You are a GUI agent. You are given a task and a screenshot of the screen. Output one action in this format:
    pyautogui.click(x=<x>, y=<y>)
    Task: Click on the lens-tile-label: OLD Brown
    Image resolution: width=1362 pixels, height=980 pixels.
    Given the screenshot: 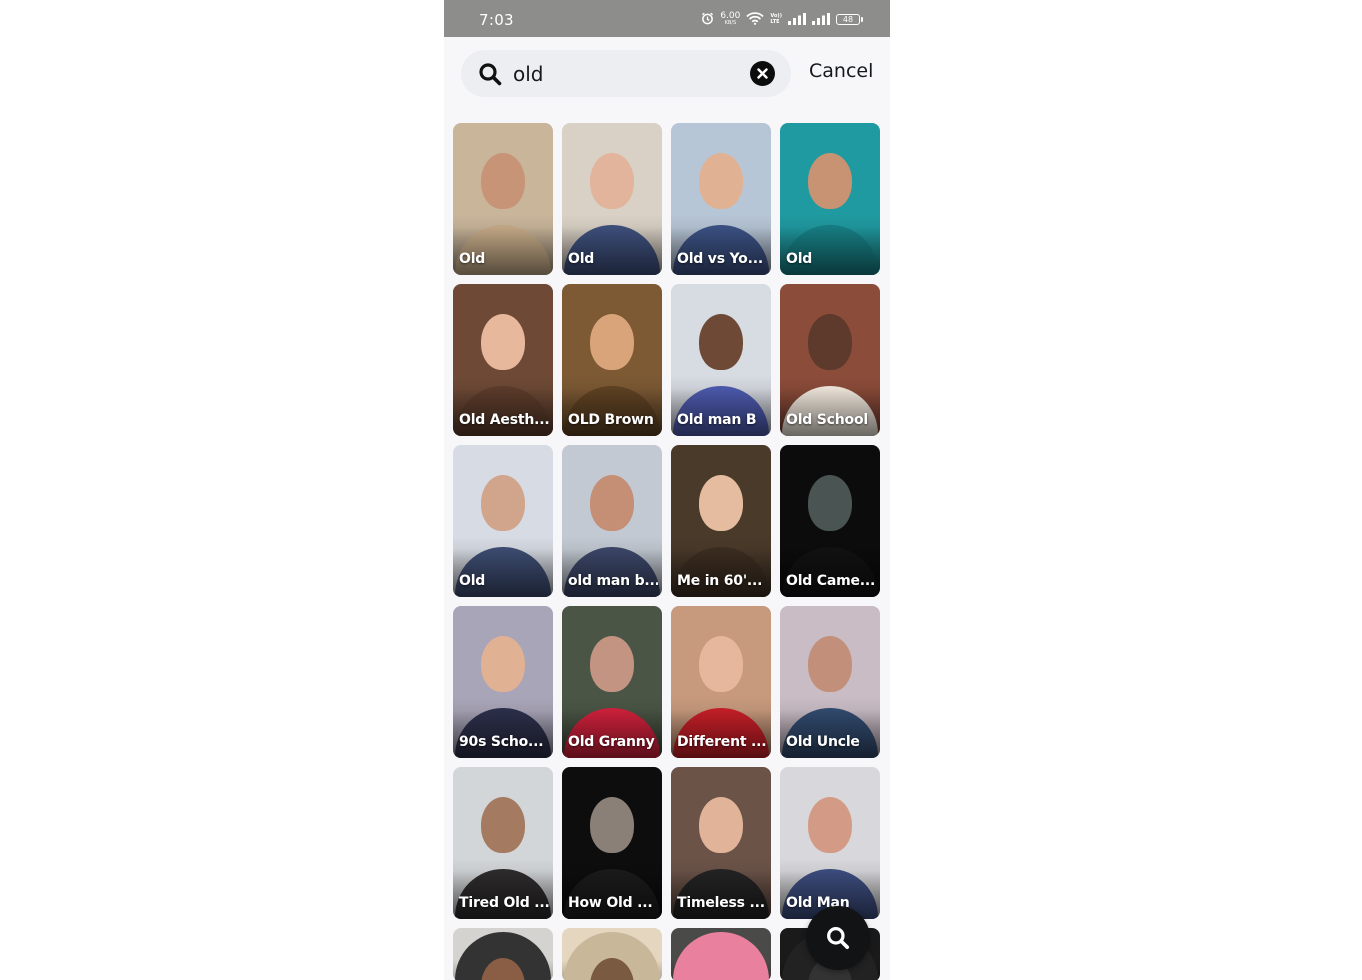 What is the action you would take?
    pyautogui.click(x=611, y=420)
    